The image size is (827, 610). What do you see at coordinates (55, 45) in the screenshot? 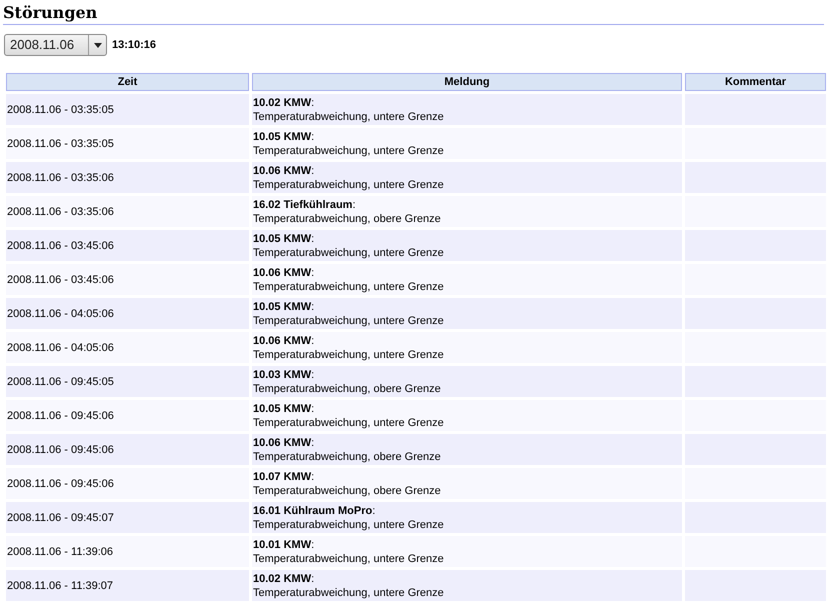
I see `date-dropdown: 2008.11.06` at bounding box center [55, 45].